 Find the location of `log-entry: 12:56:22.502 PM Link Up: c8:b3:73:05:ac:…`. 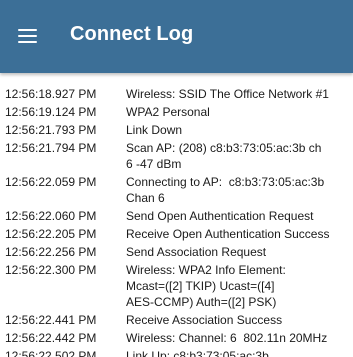

log-entry: 12:56:22.502 PM Link Up: c8:b3:73:05:ac:… is located at coordinates (176, 352).